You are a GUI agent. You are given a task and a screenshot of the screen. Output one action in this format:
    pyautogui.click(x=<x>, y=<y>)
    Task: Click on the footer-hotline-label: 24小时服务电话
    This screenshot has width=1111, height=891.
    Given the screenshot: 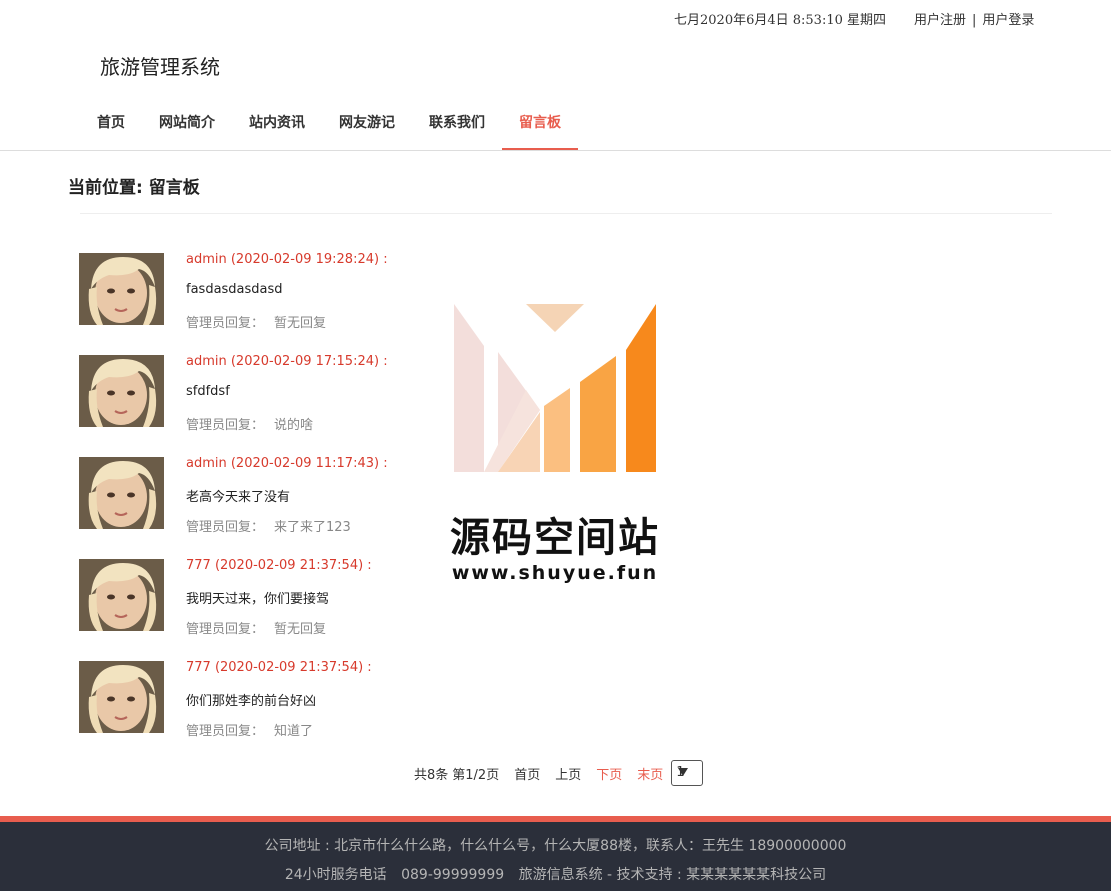 What is the action you would take?
    pyautogui.click(x=335, y=875)
    